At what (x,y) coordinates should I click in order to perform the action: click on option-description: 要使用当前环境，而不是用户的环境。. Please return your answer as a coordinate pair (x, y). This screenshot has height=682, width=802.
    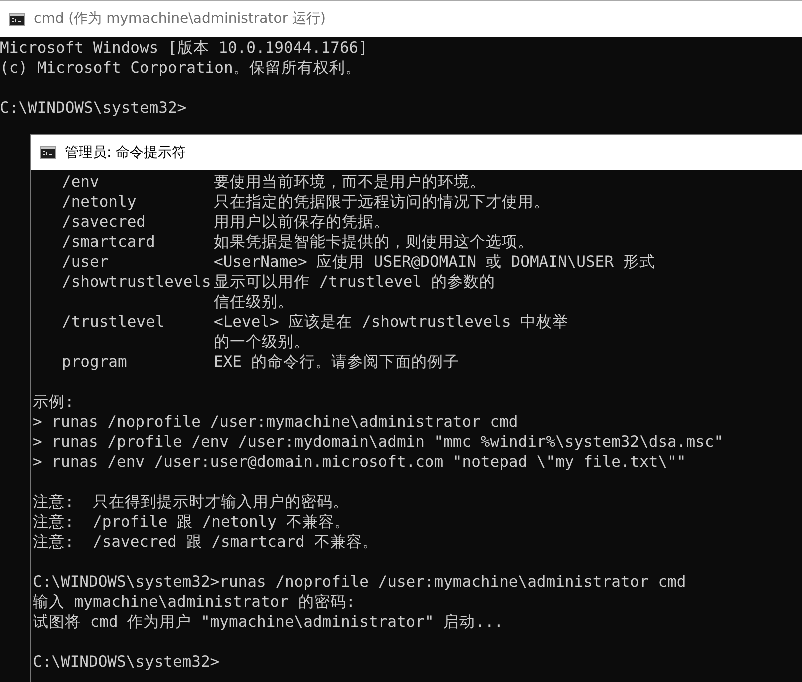
    Looking at the image, I should click on (350, 182).